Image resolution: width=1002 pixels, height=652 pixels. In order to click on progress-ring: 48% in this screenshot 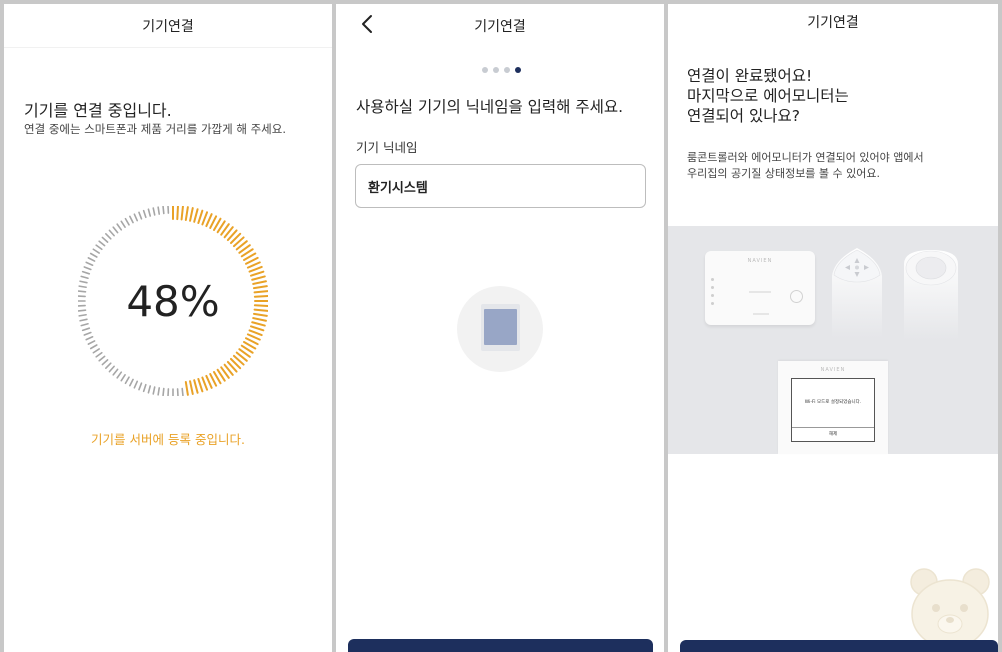, I will do `click(173, 301)`.